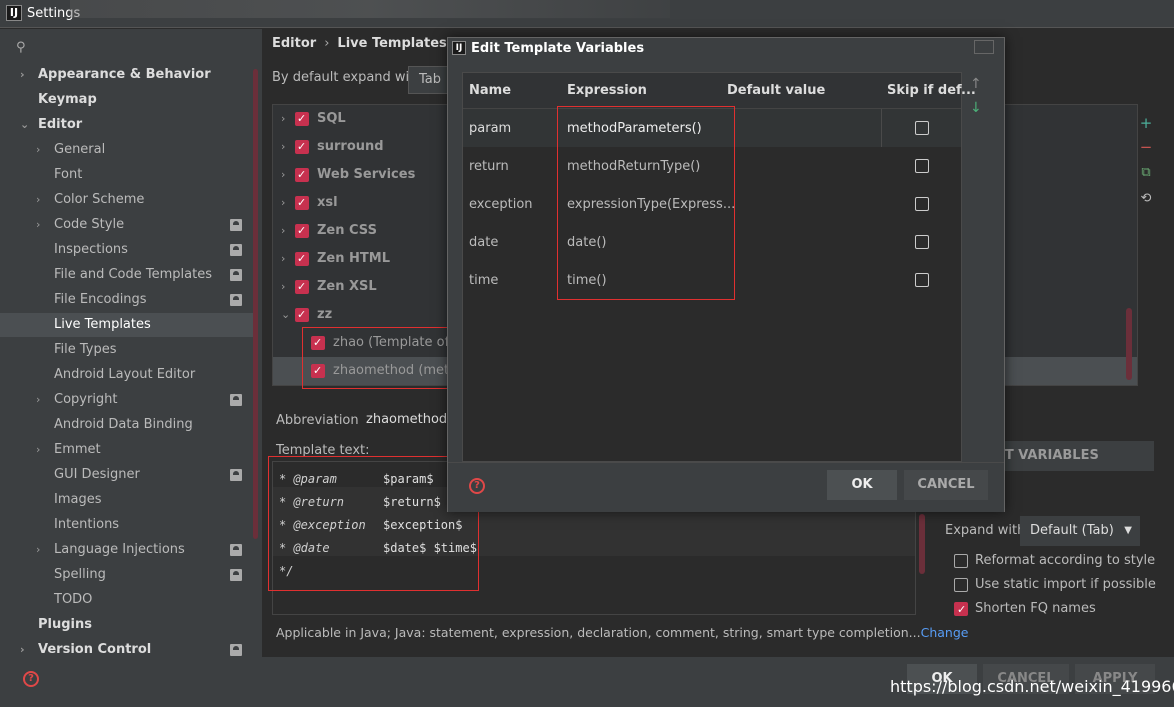  Describe the element at coordinates (1080, 531) in the screenshot. I see `expand-with-select: Default (Tab) ▼` at that location.